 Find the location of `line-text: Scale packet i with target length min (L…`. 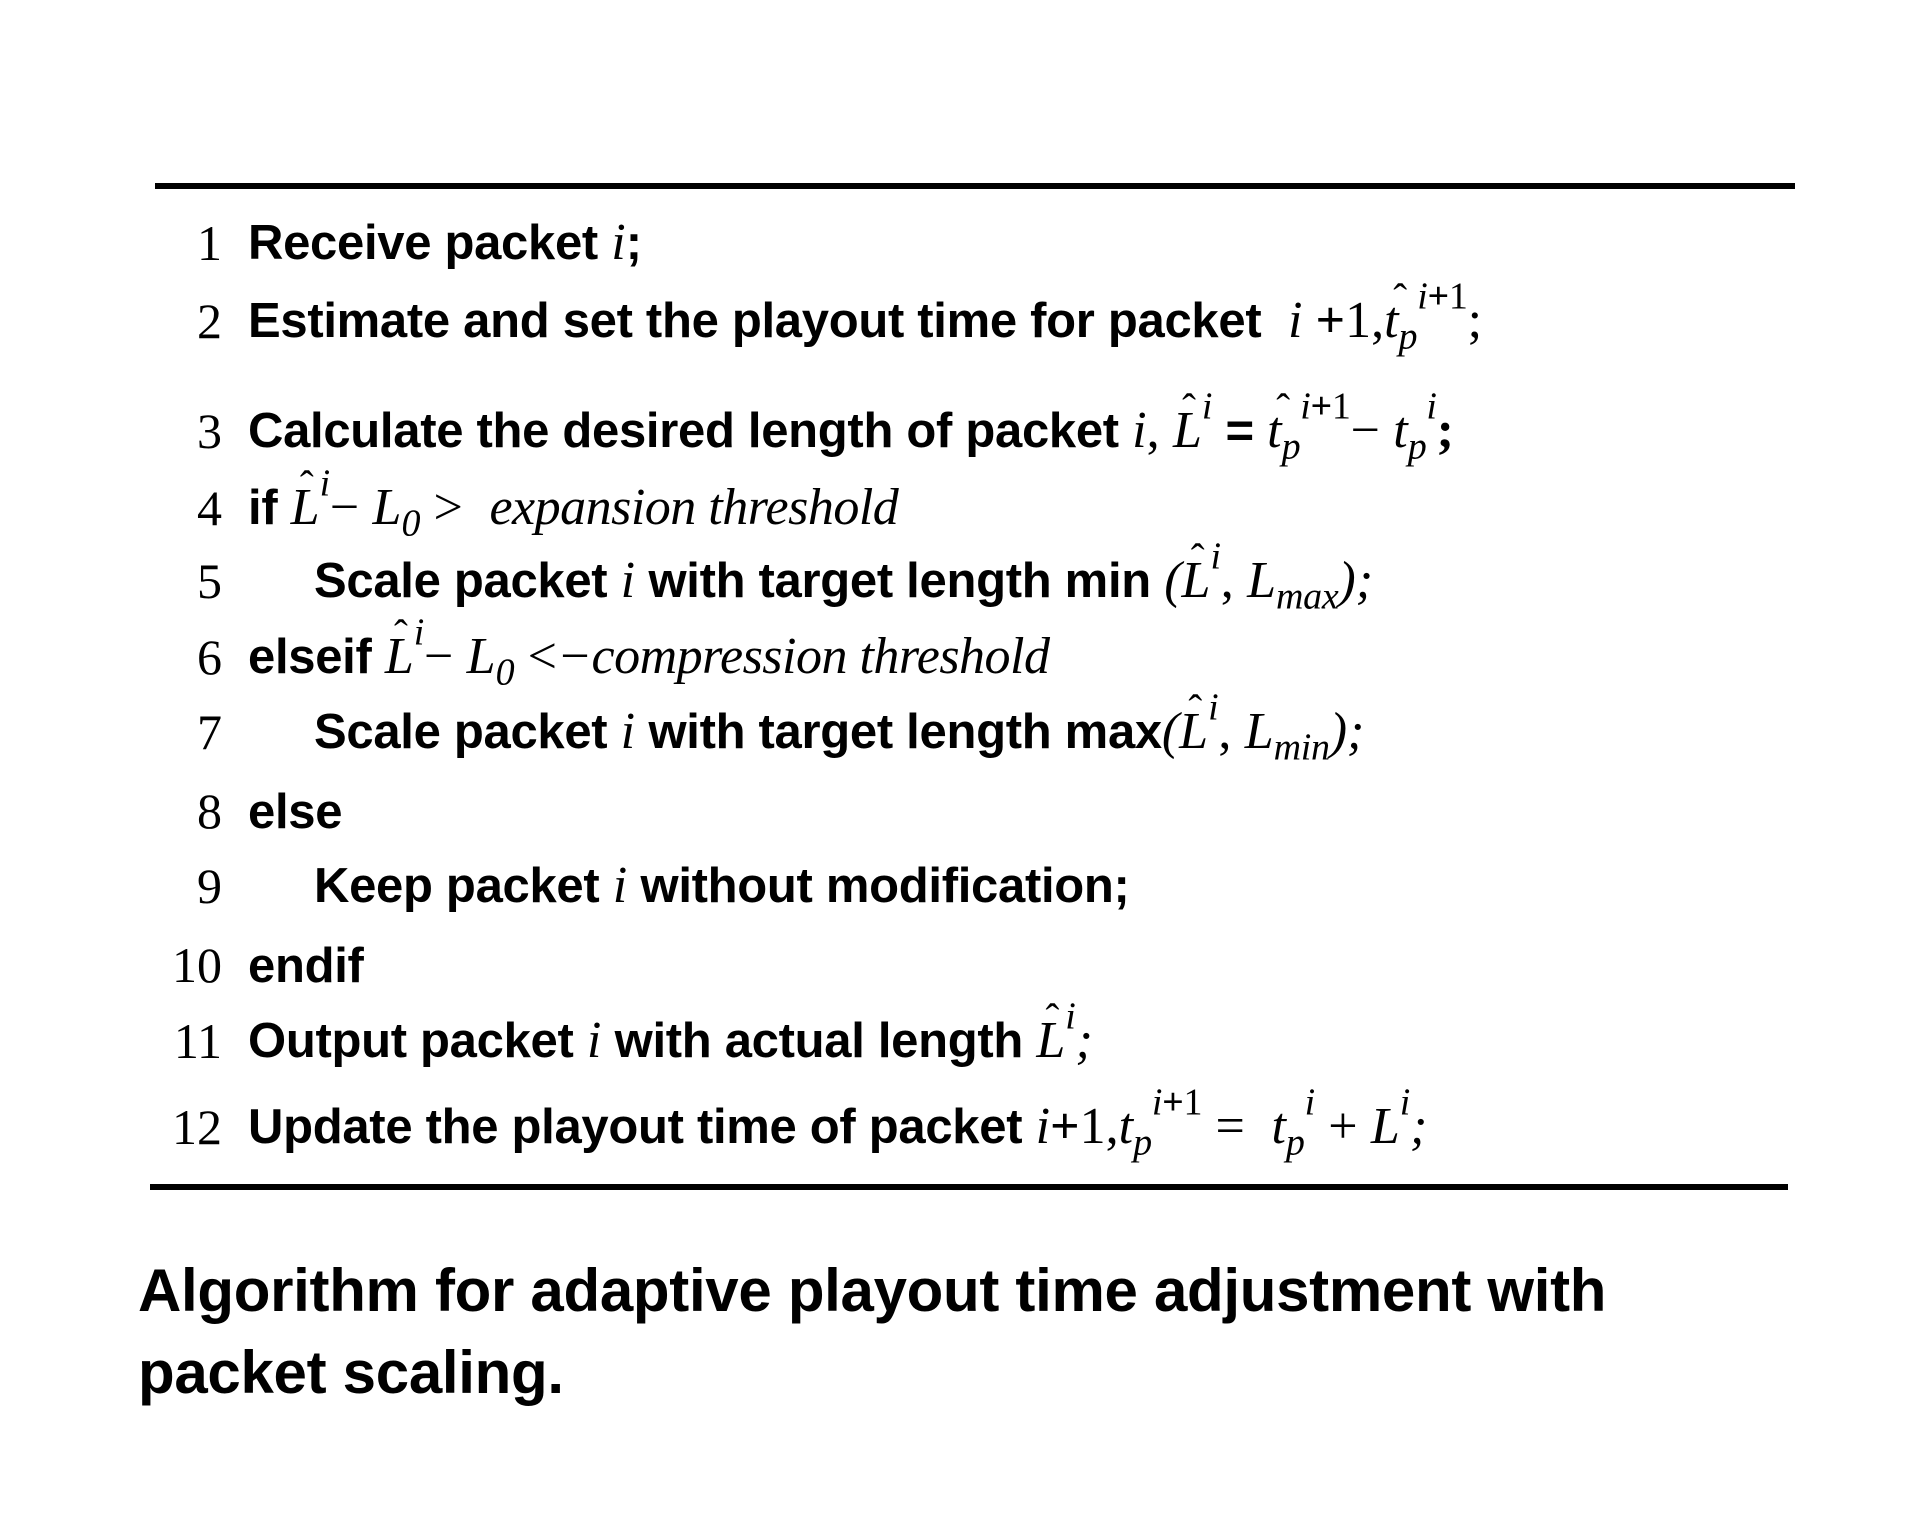

line-text: Scale packet i with target length min (L… is located at coordinates (843, 575).